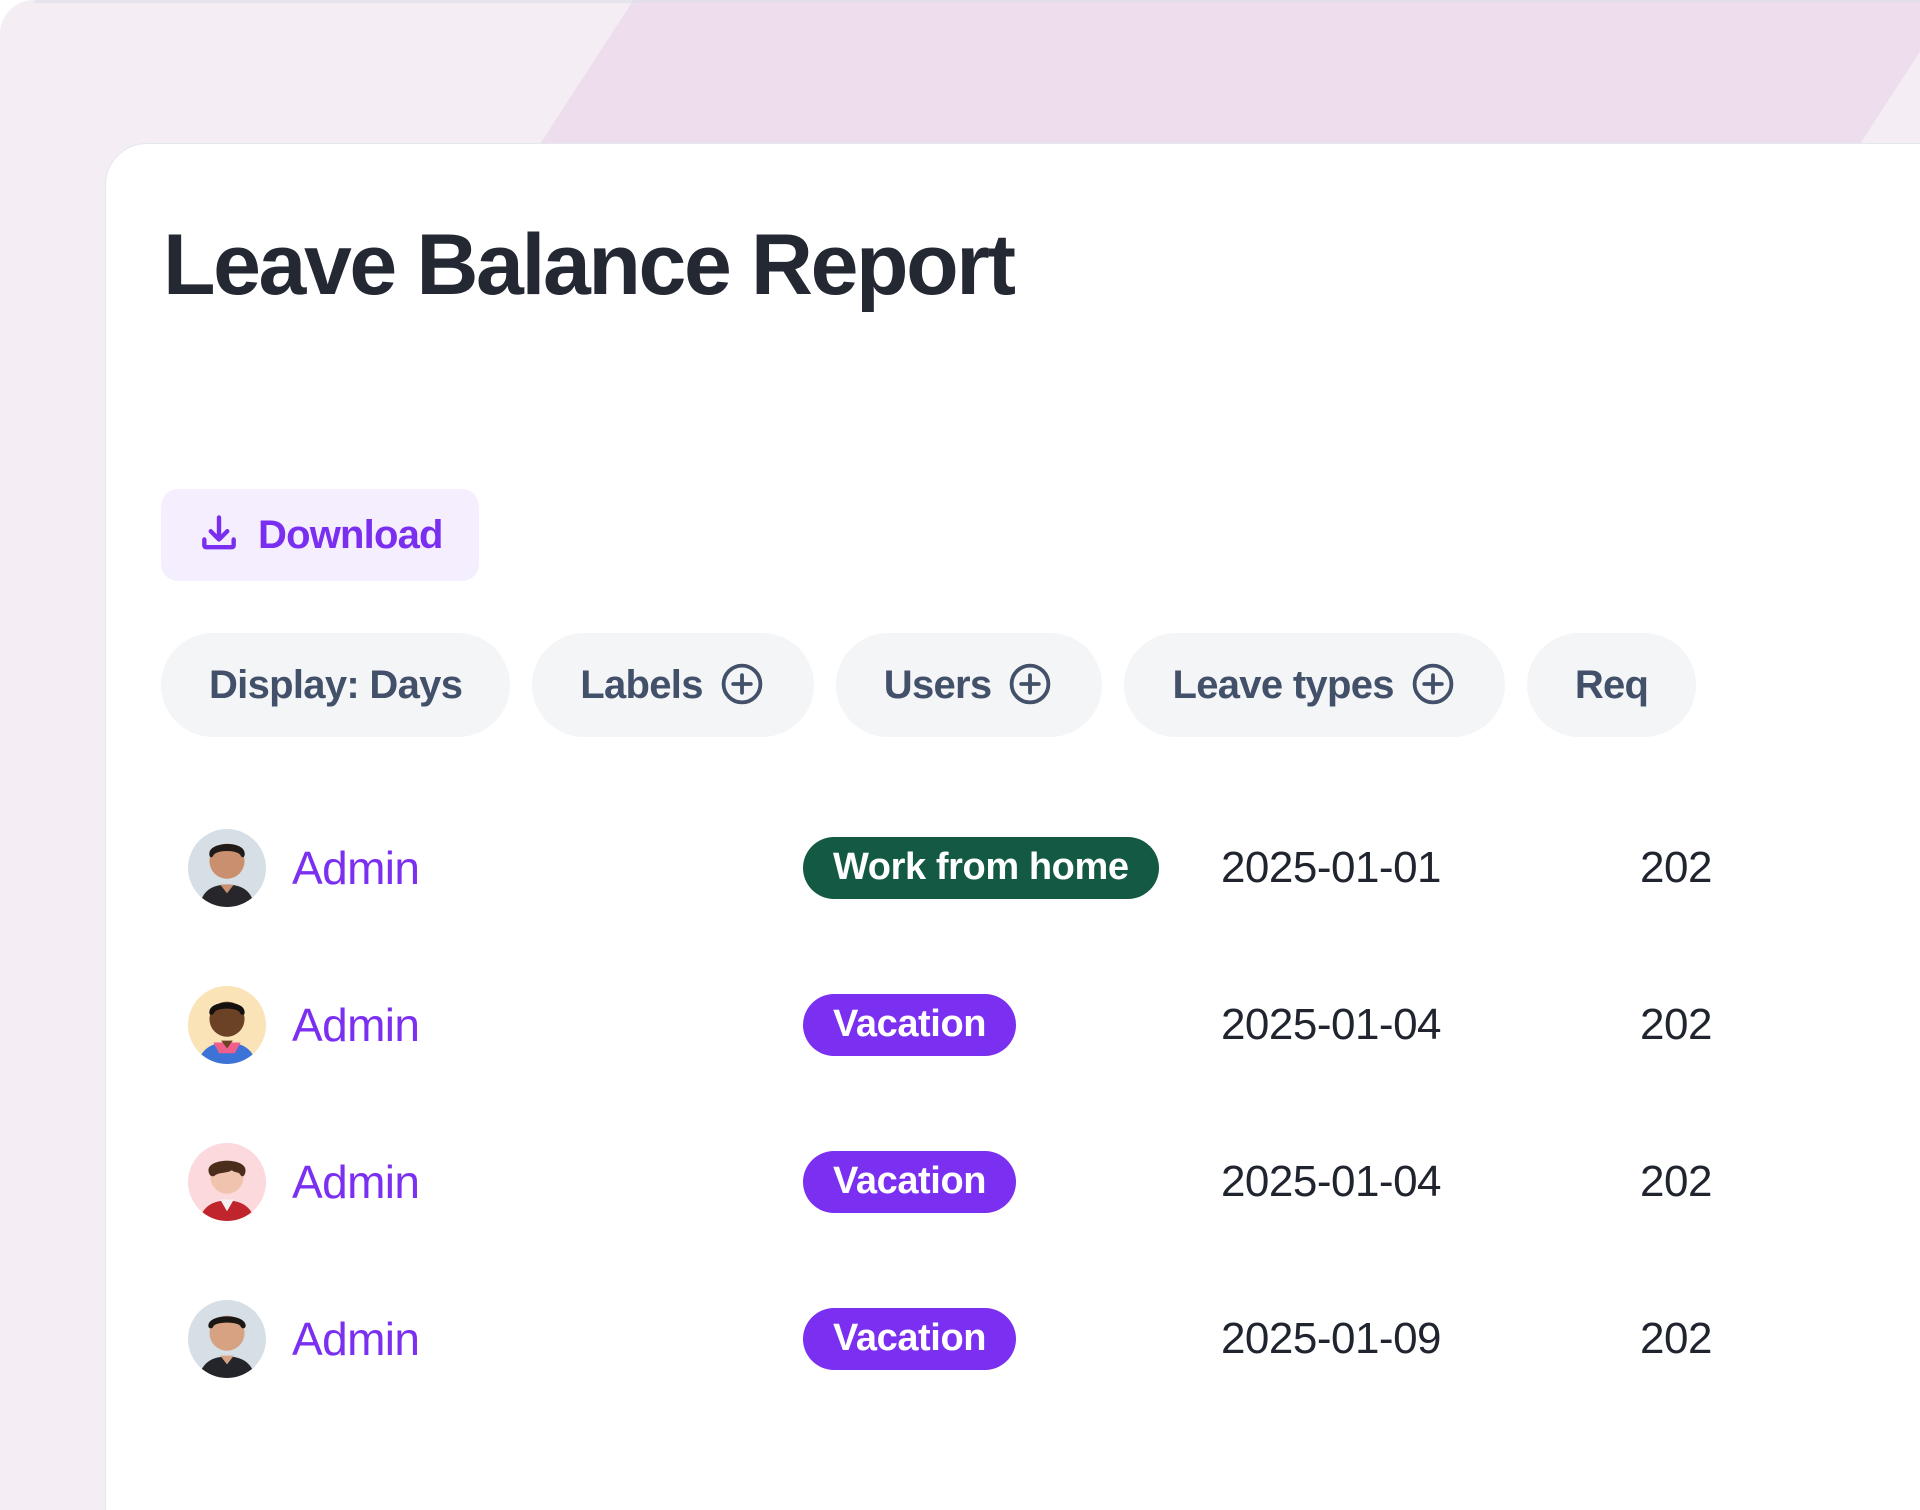 This screenshot has width=1920, height=1510. I want to click on chip-label: Users, so click(937, 684).